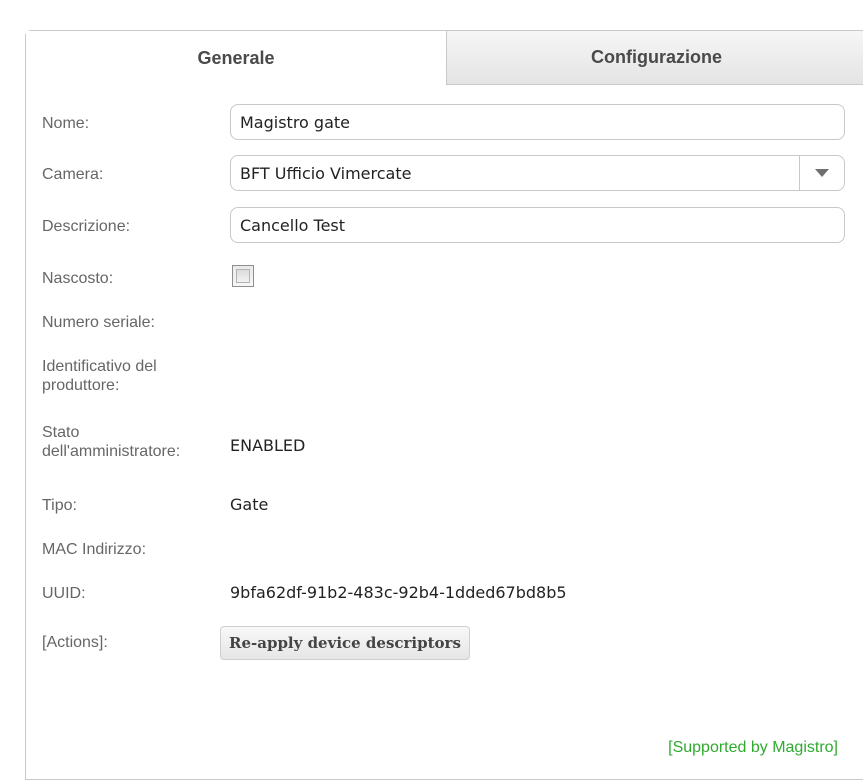 This screenshot has width=863, height=780. I want to click on camera-dropdown-toggle, so click(821, 173).